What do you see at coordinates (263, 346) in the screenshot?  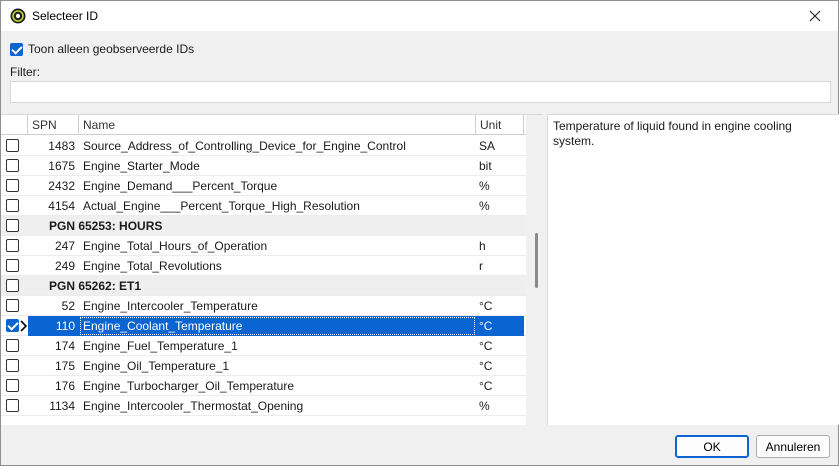 I see `table-row: 174 Engine_Fuel_Temperature_1 °C` at bounding box center [263, 346].